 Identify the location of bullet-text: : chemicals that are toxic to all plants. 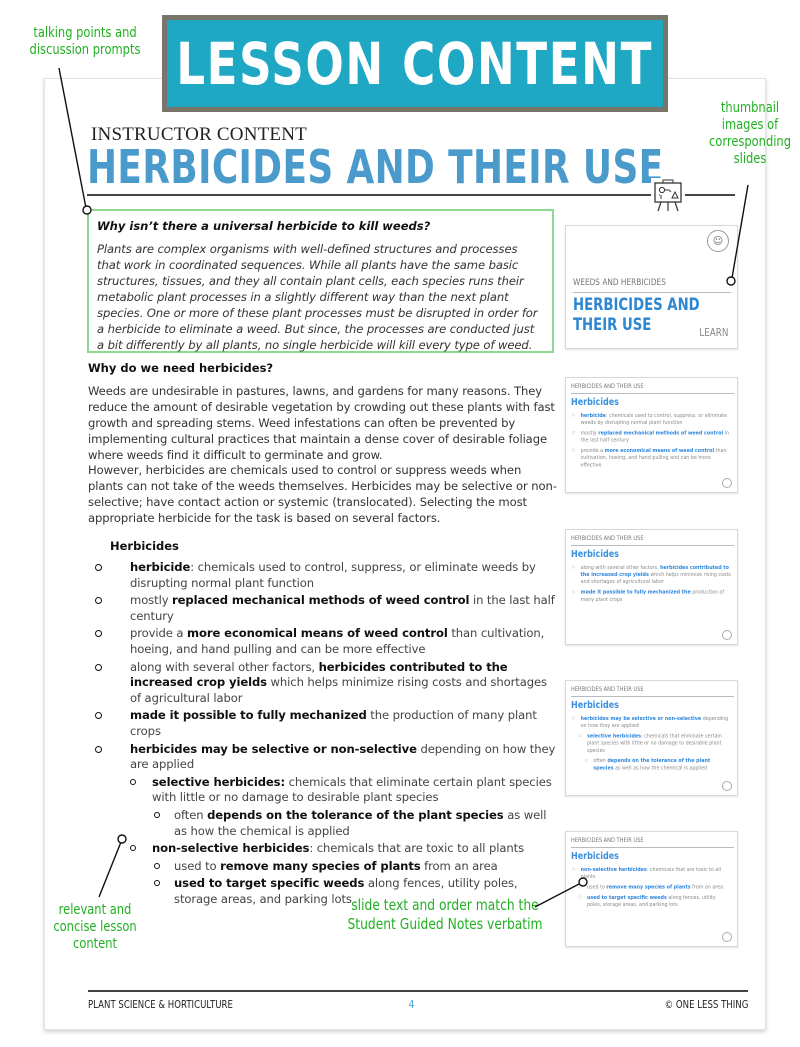
(417, 848).